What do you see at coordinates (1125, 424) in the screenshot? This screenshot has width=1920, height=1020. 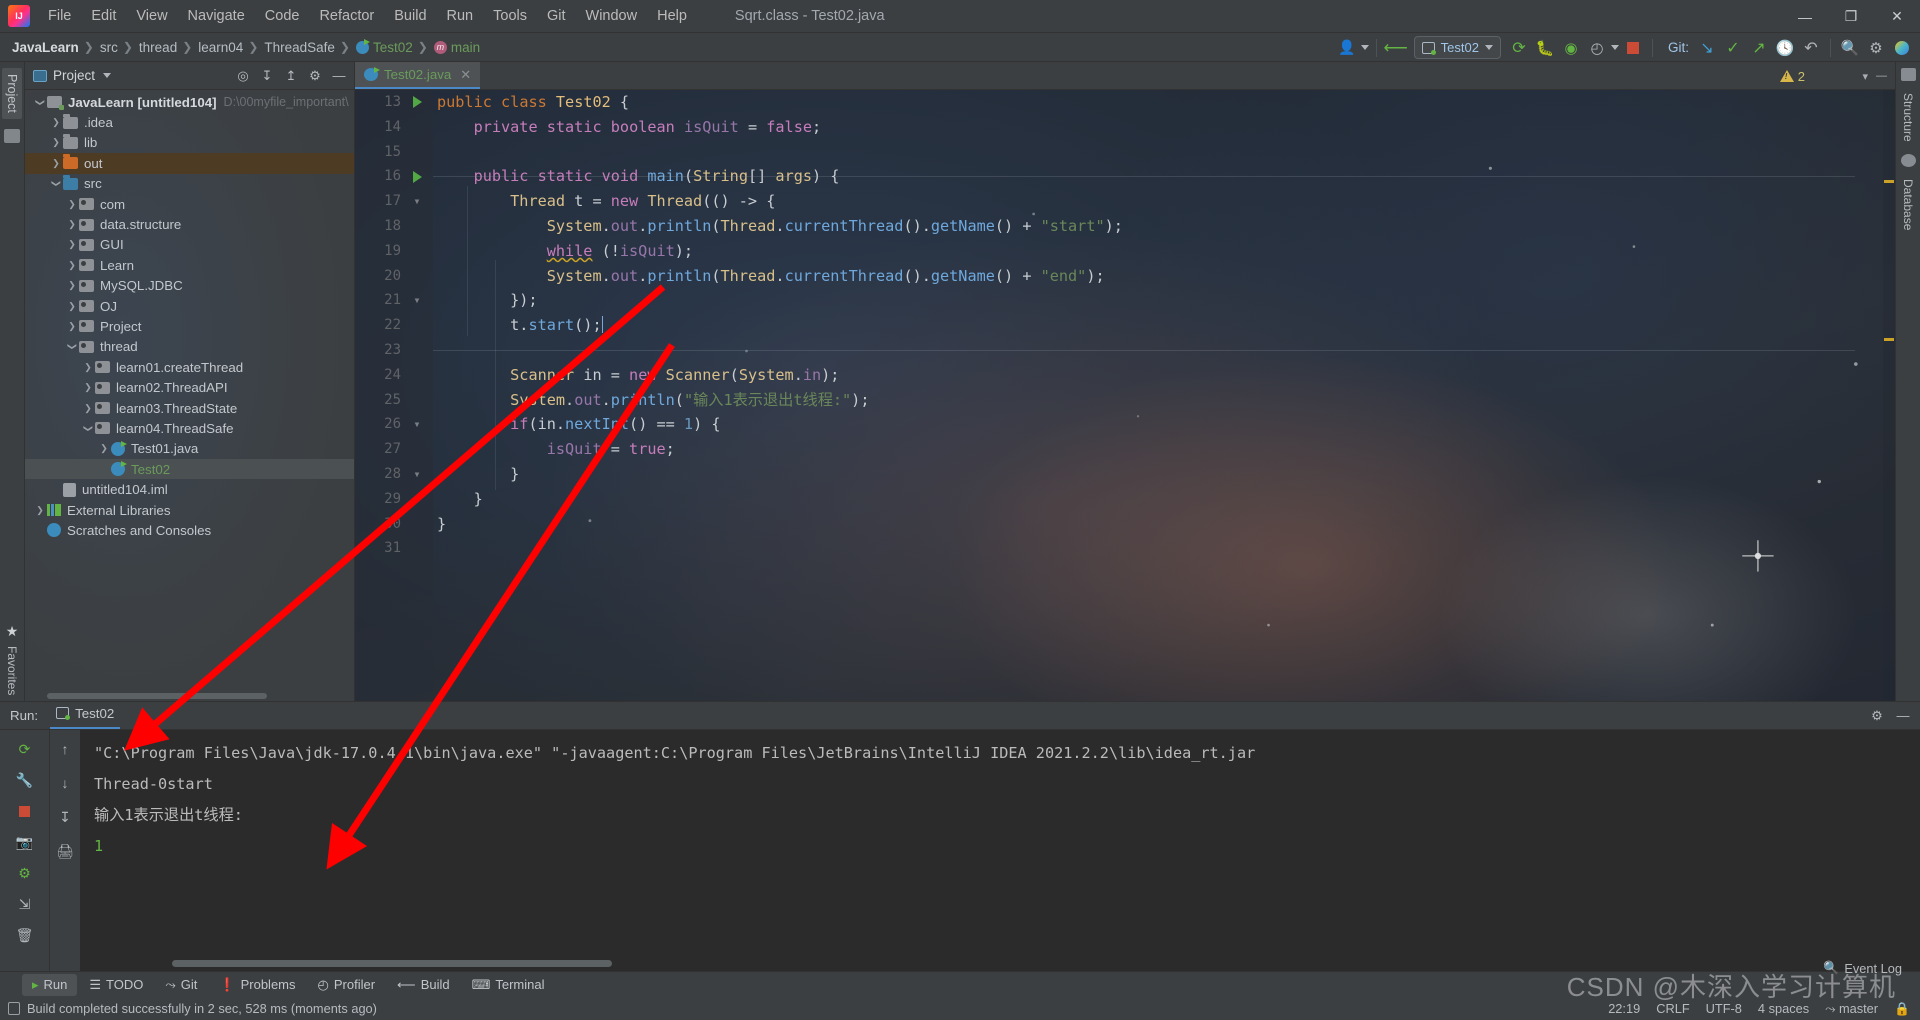 I see `code-line: 26 ▾ if(in.nextInt() == 1) {` at bounding box center [1125, 424].